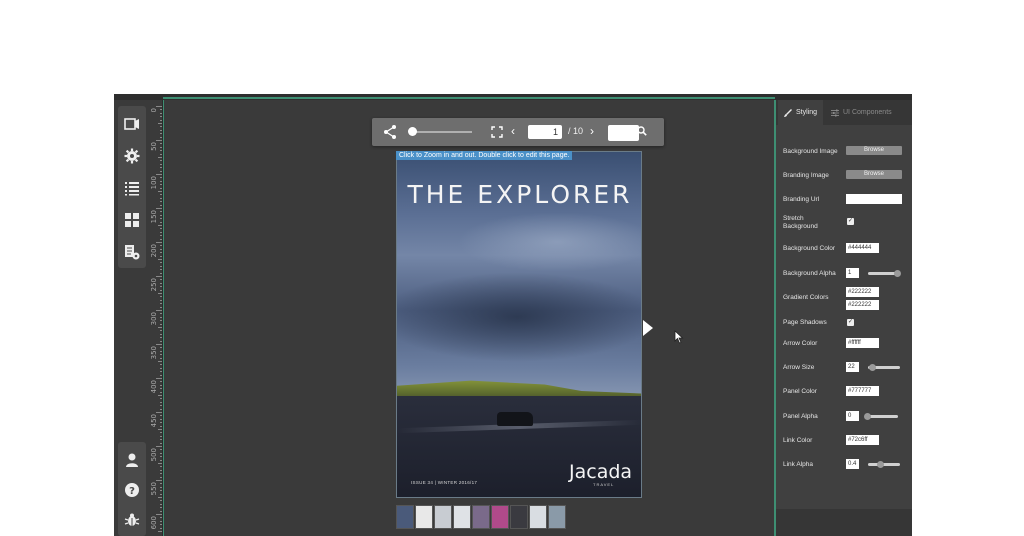  What do you see at coordinates (805, 322) in the screenshot?
I see `label-page-shadows: Page Shadows` at bounding box center [805, 322].